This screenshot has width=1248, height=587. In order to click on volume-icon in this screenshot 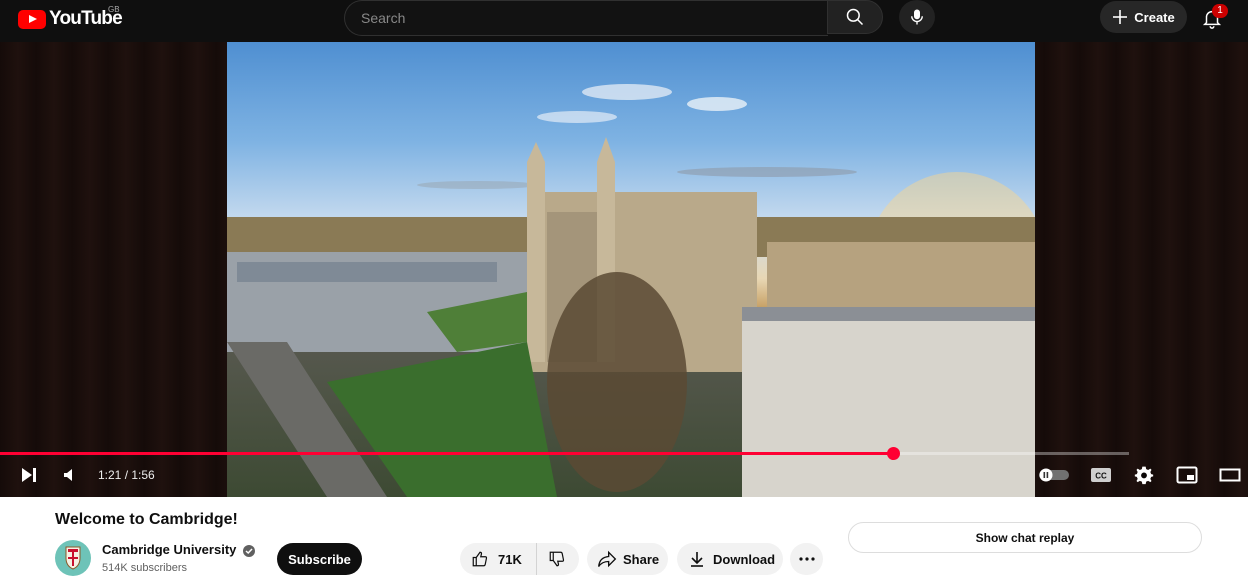, I will do `click(68, 475)`.